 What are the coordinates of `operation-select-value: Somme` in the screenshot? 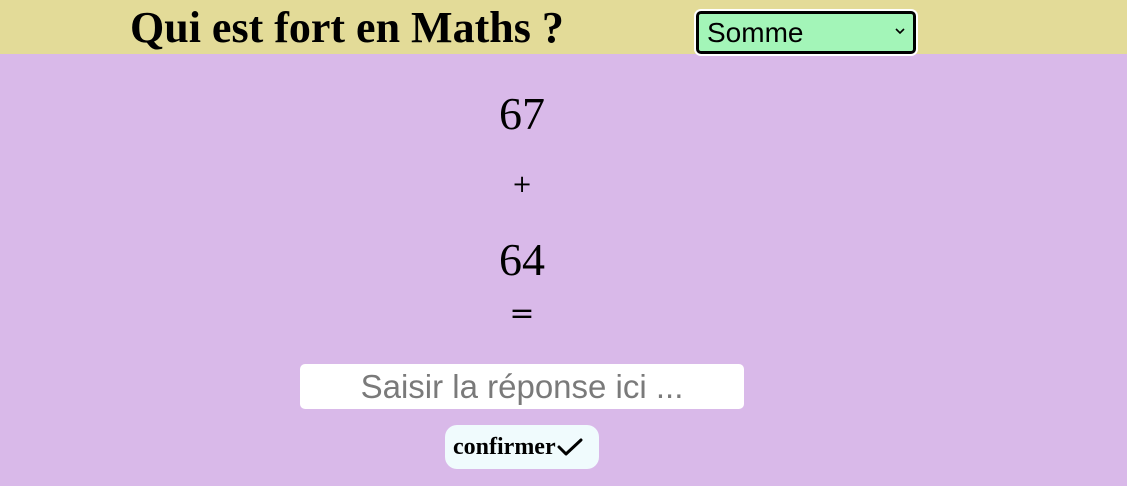 It's located at (755, 32).